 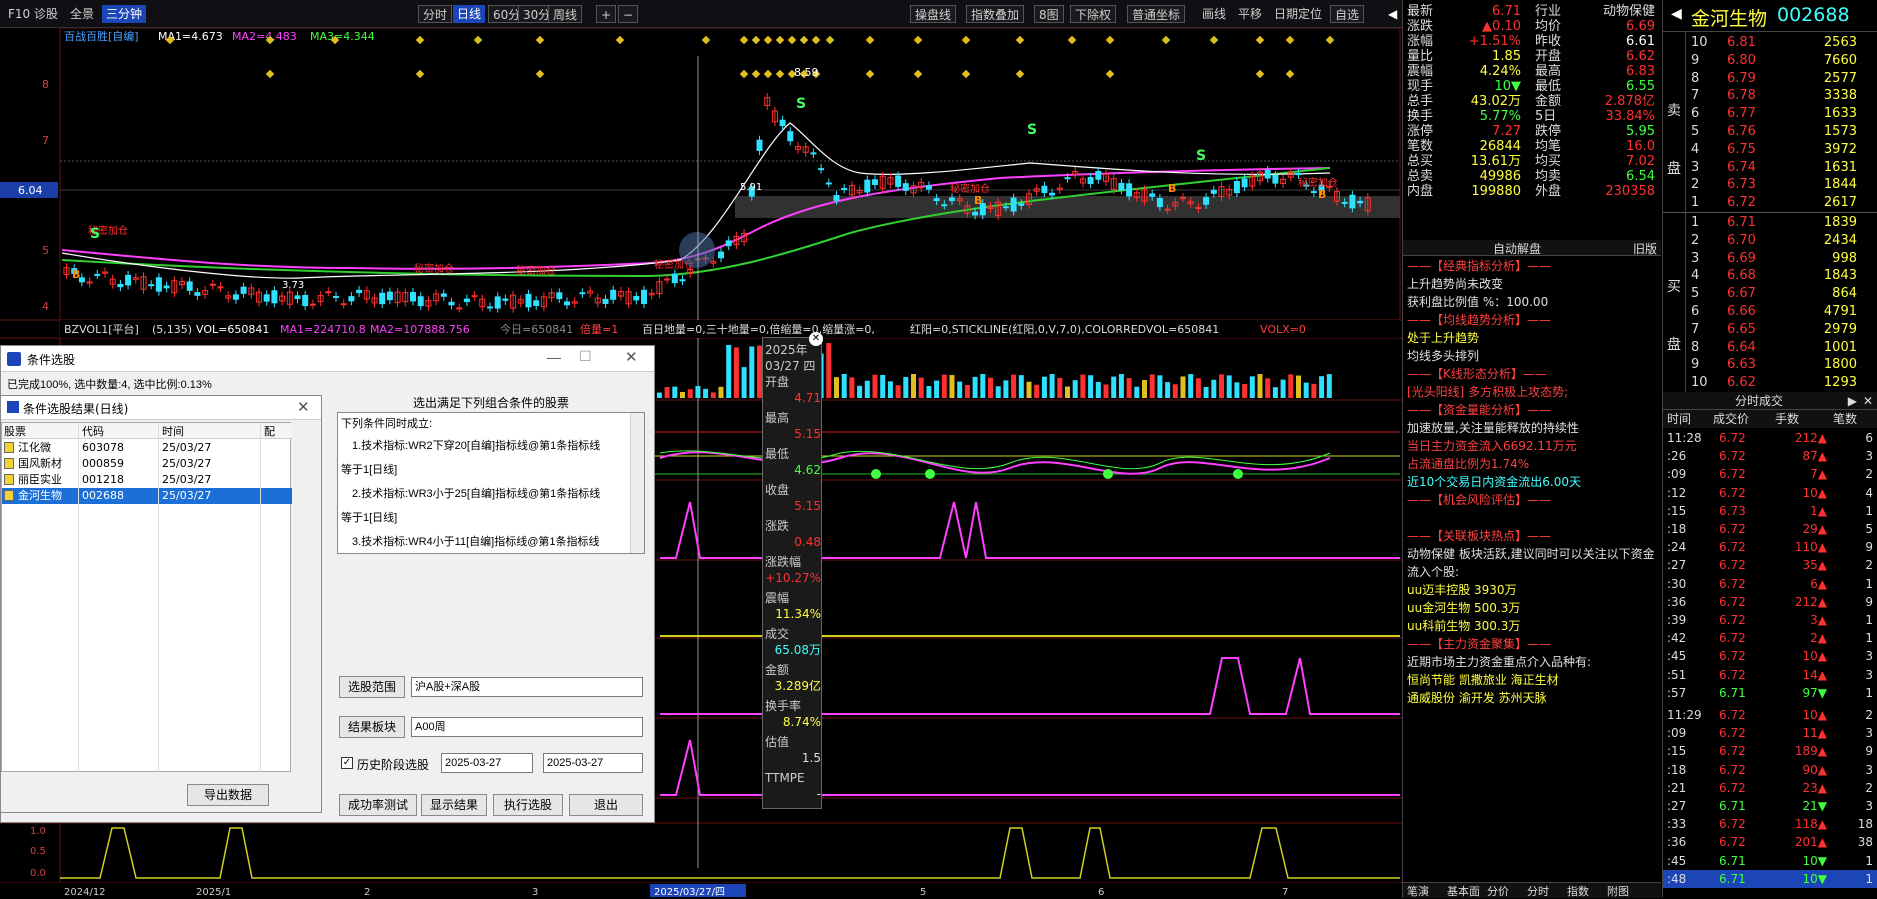 What do you see at coordinates (527, 687) in the screenshot?
I see `range-field: 沪A股+深A股` at bounding box center [527, 687].